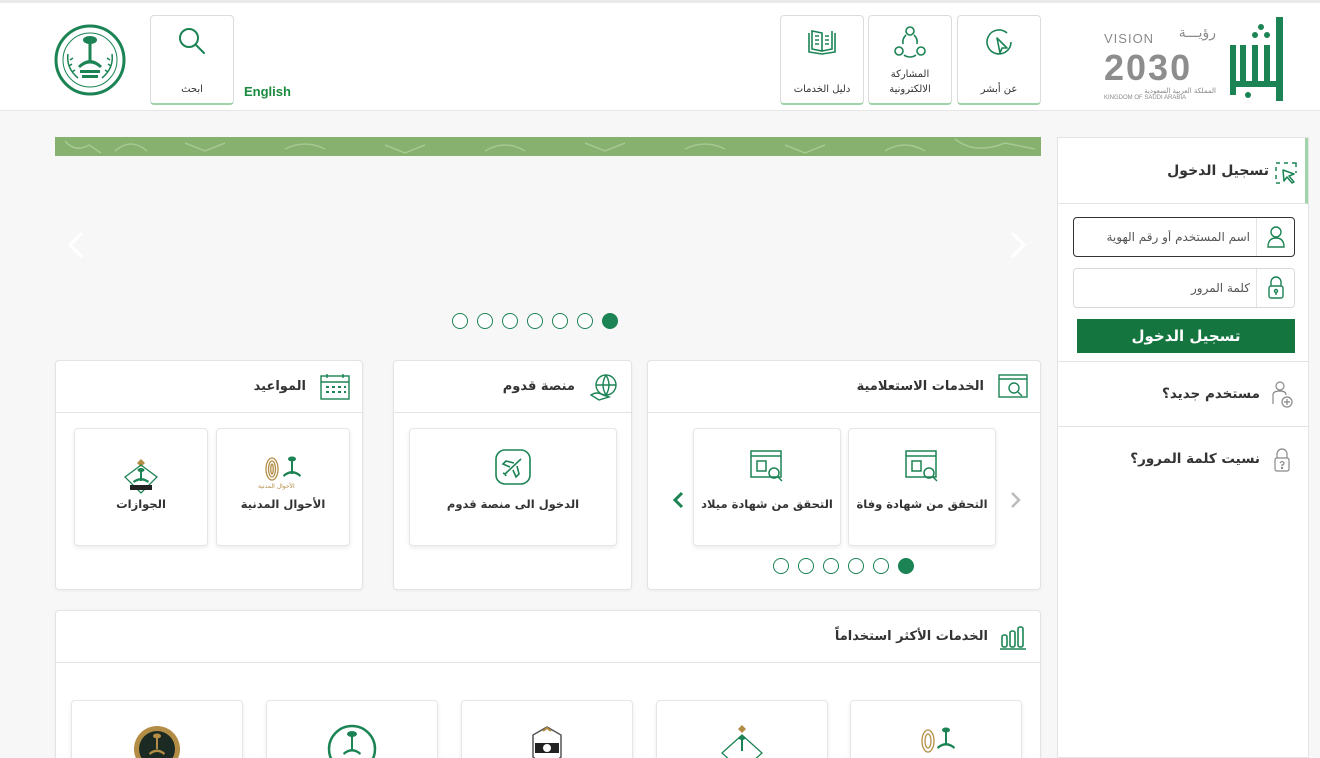 The height and width of the screenshot is (758, 1320). I want to click on vision-word: VISION, so click(1129, 38).